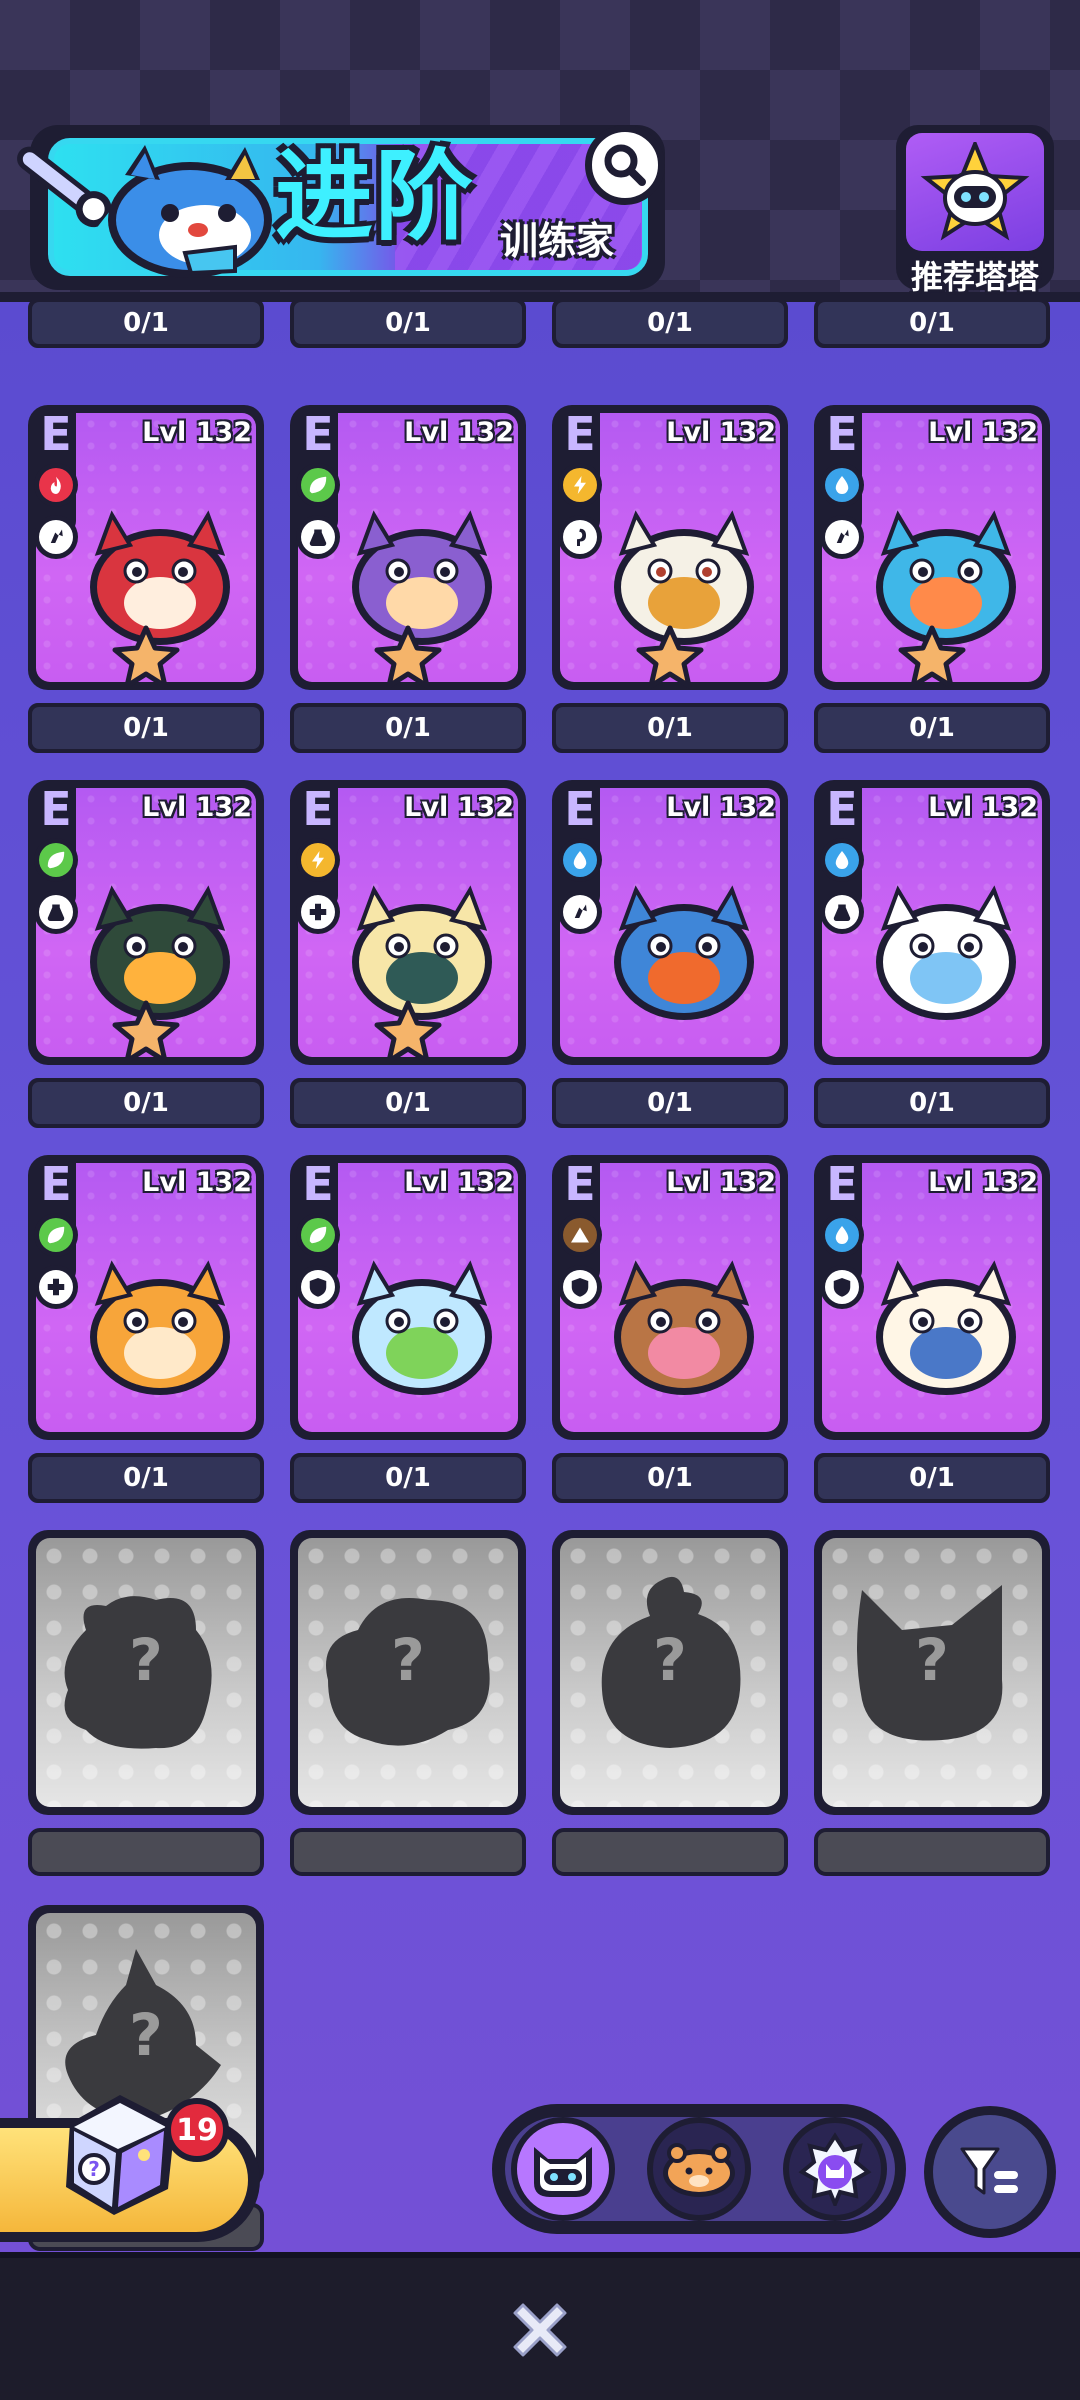 This screenshot has width=1080, height=2400. I want to click on ghost-bunny-art, so click(946, 952).